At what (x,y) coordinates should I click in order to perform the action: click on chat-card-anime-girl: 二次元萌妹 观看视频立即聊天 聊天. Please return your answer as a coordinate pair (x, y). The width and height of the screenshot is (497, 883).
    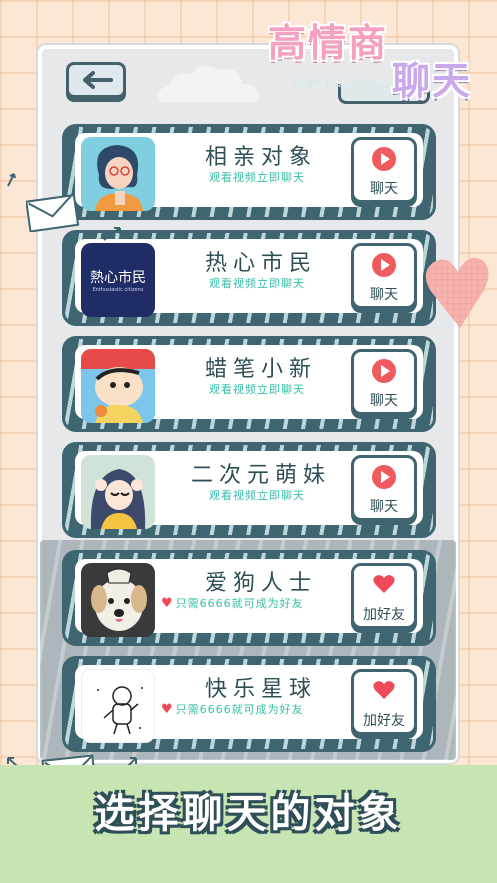
    Looking at the image, I should click on (249, 490).